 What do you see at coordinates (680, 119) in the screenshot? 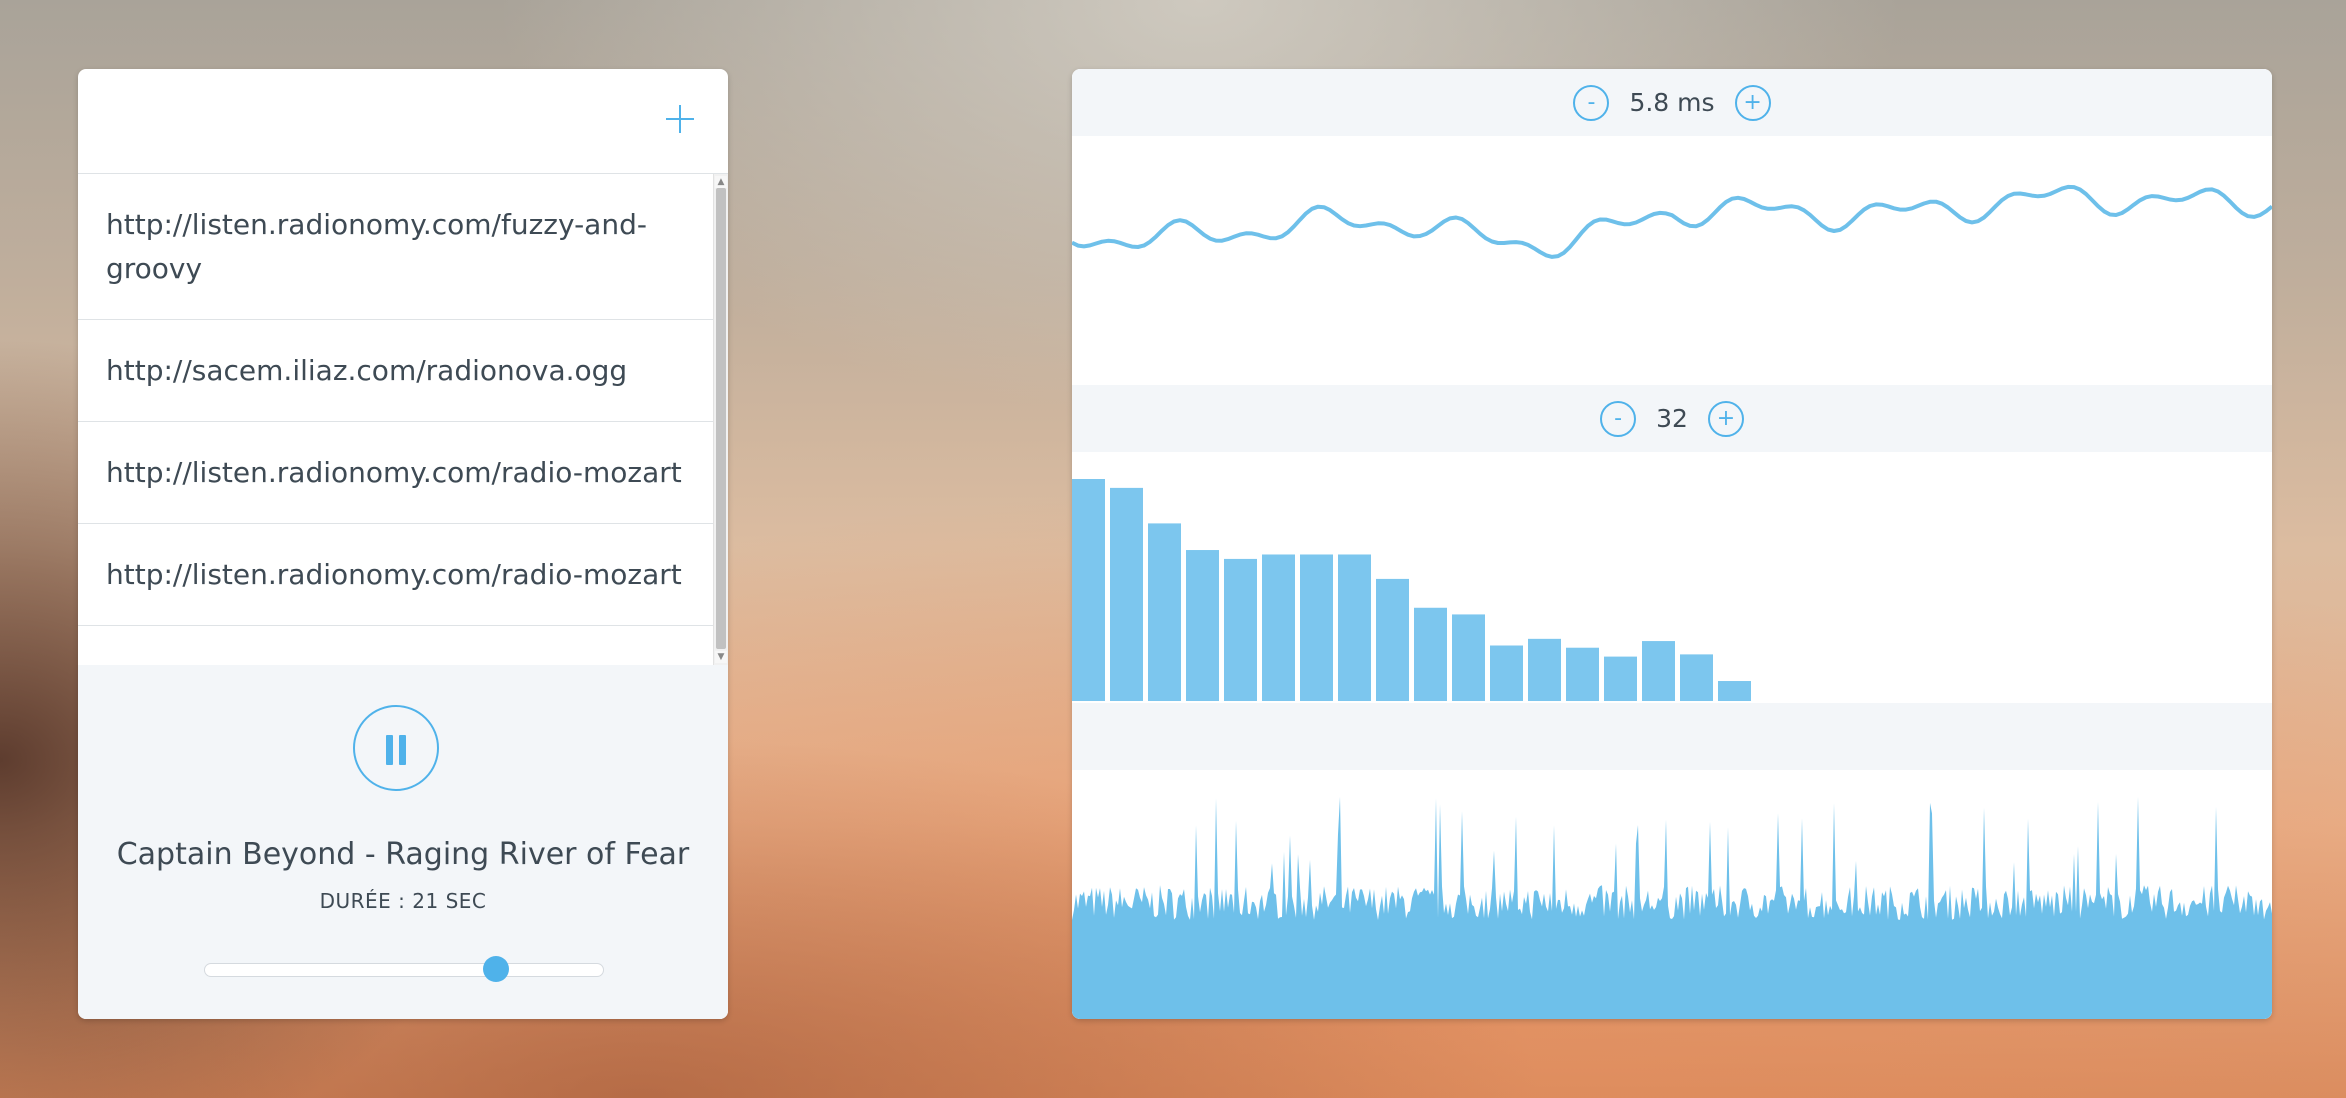
I see `plus-icon` at bounding box center [680, 119].